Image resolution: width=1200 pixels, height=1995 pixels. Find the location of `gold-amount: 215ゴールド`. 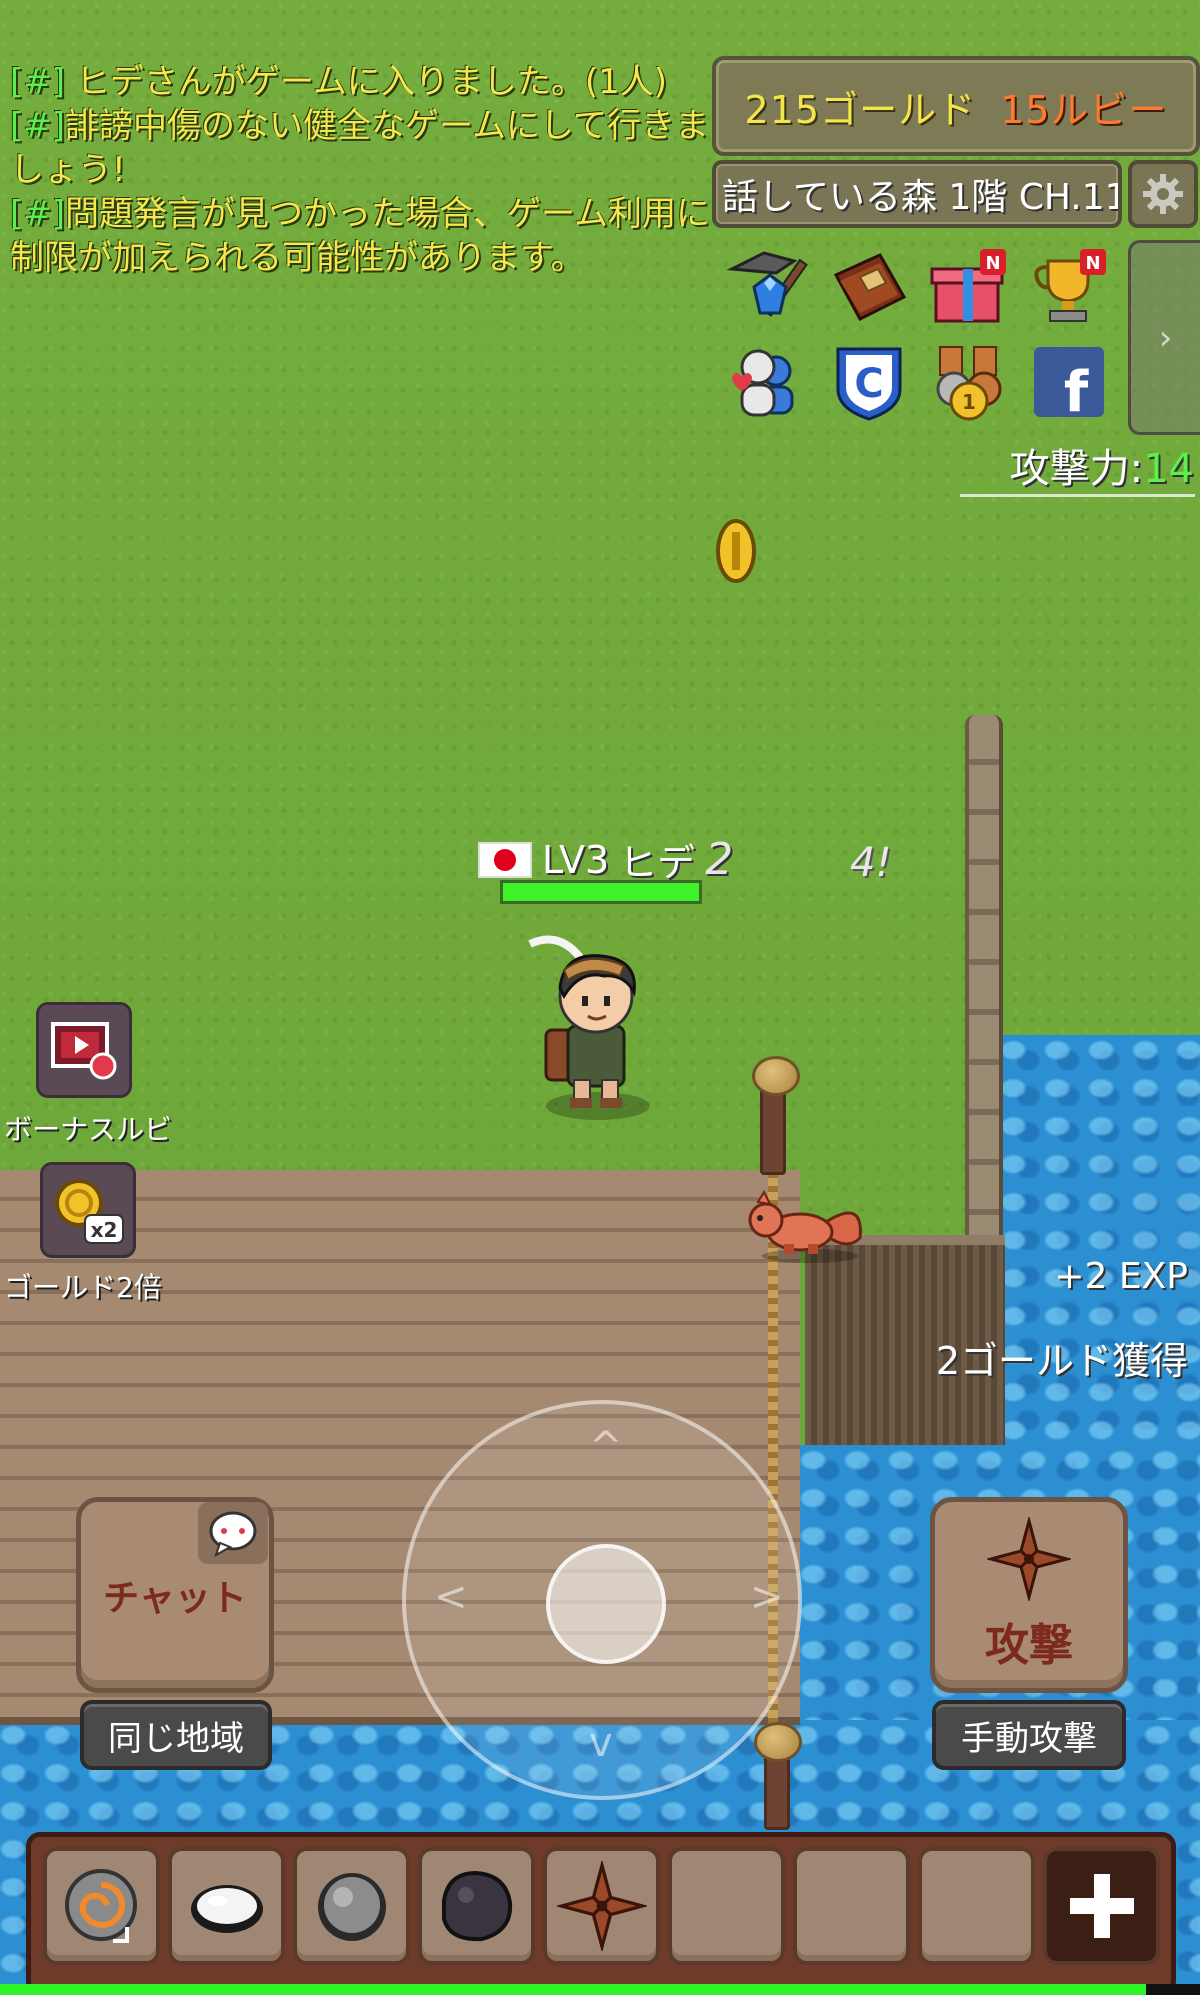

gold-amount: 215ゴールド is located at coordinates (860, 109).